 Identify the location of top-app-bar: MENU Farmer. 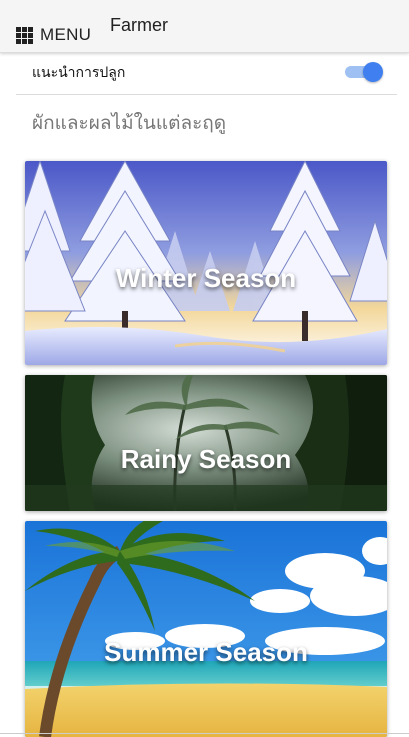
(204, 26).